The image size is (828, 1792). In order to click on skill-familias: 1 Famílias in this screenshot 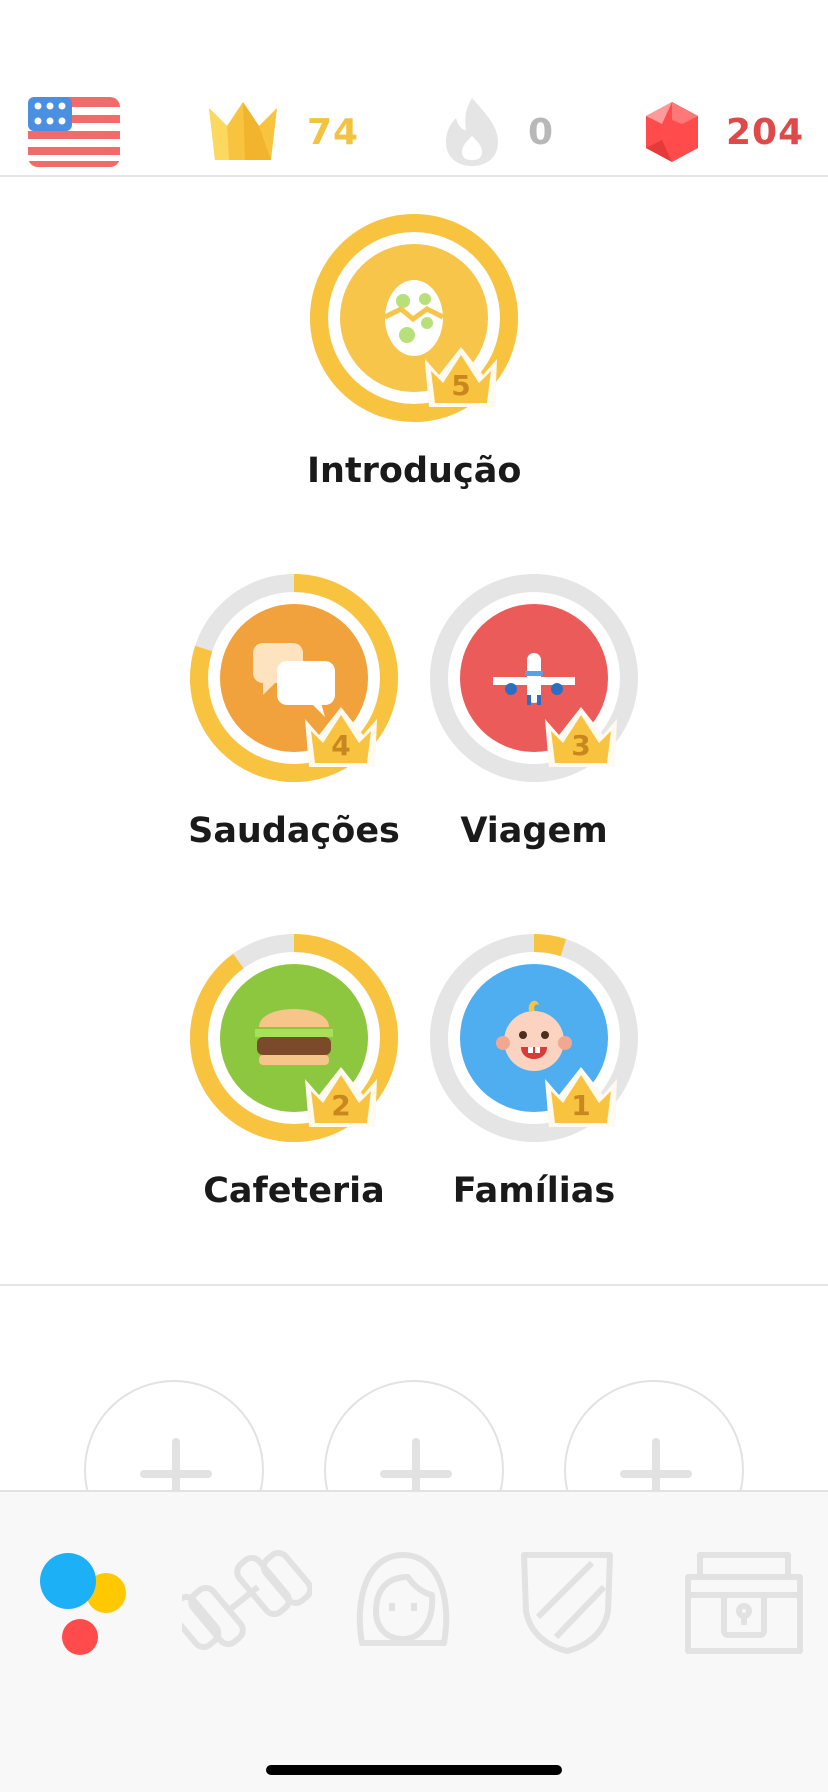, I will do `click(534, 1071)`.